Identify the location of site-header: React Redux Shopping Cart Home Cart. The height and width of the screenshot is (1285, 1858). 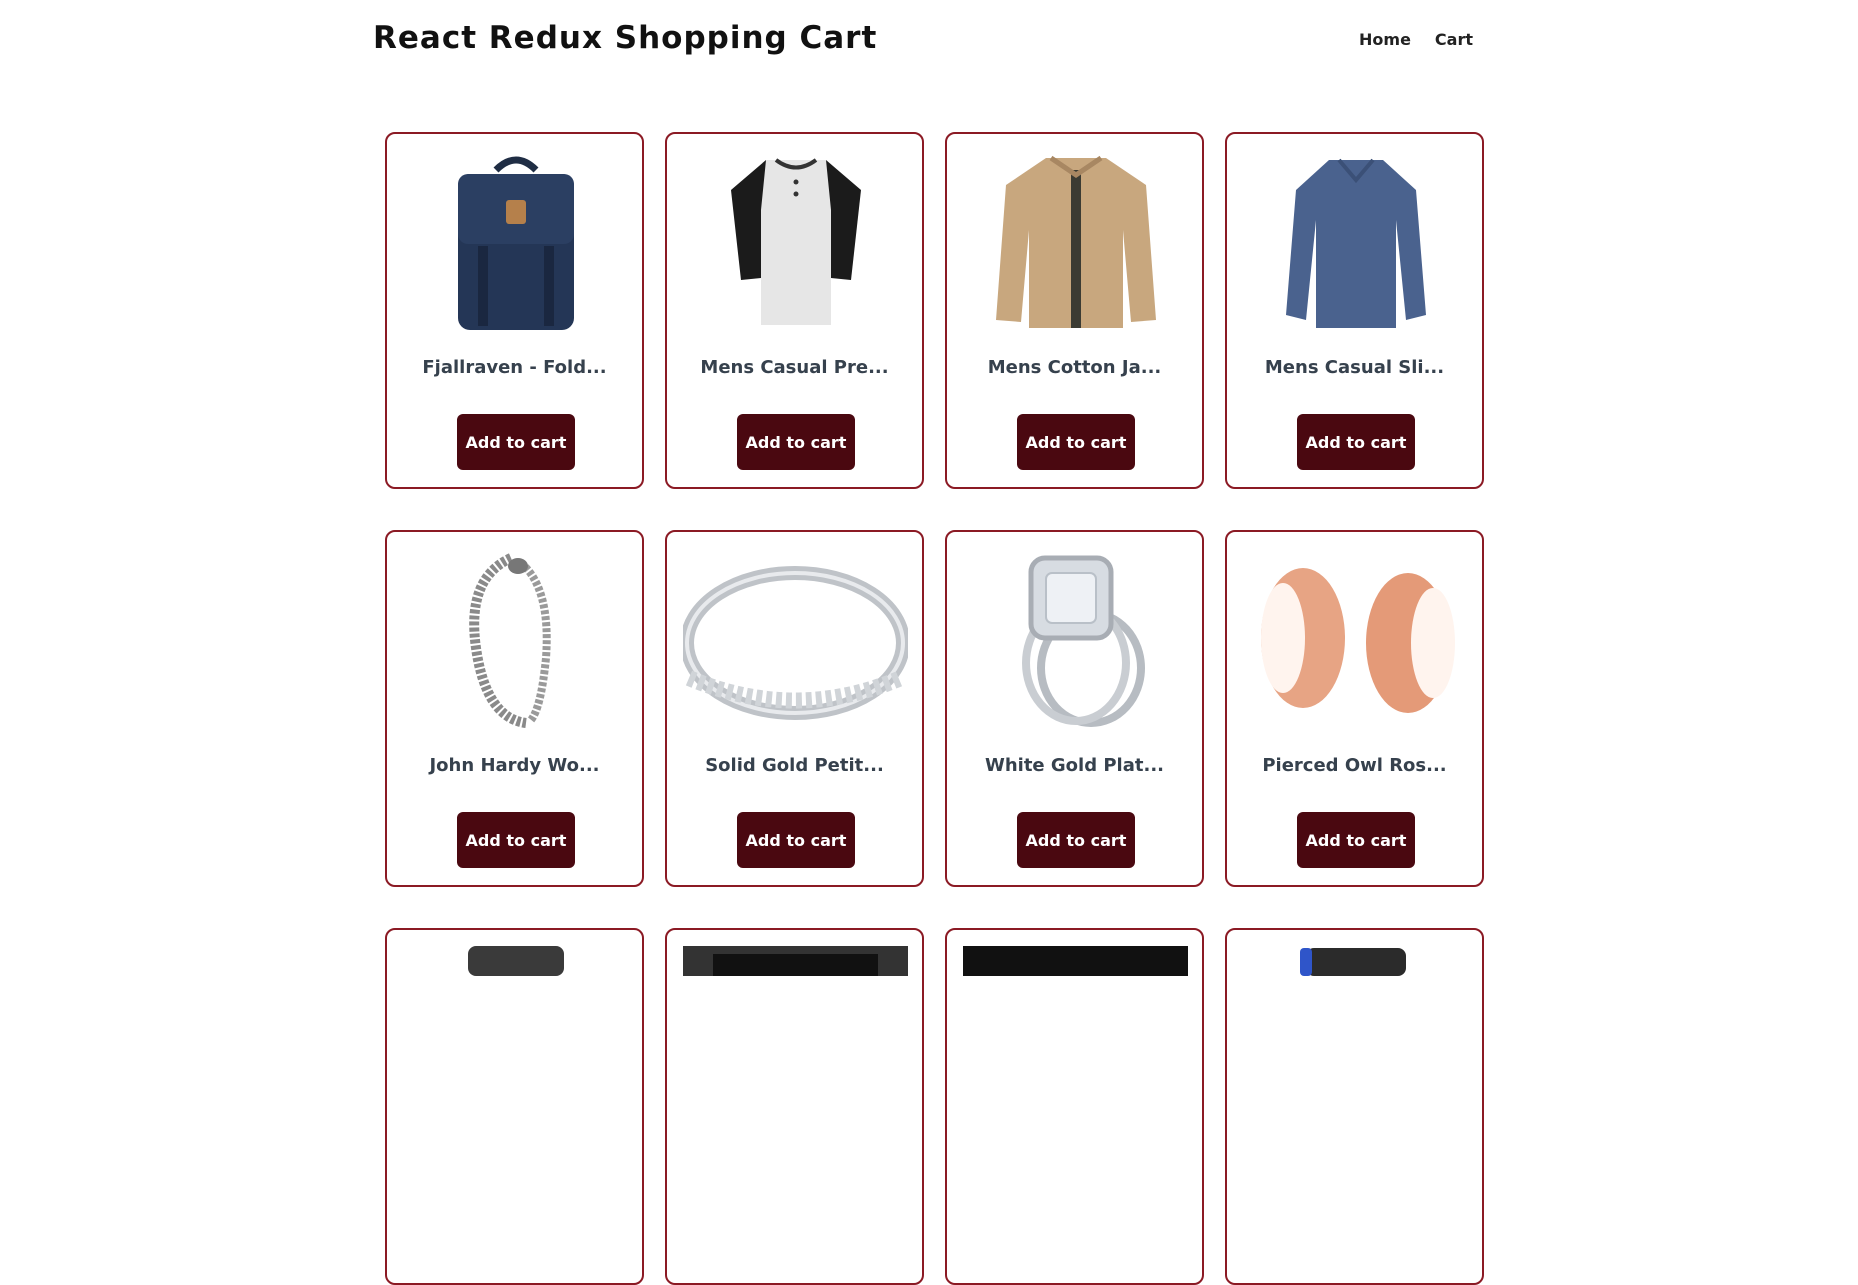
(923, 40).